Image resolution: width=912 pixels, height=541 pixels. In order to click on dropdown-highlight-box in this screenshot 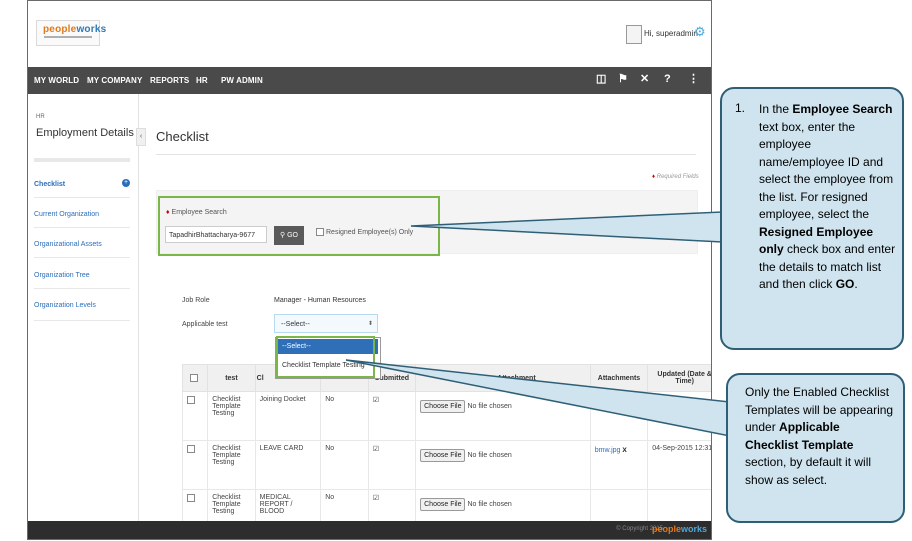, I will do `click(325, 357)`.